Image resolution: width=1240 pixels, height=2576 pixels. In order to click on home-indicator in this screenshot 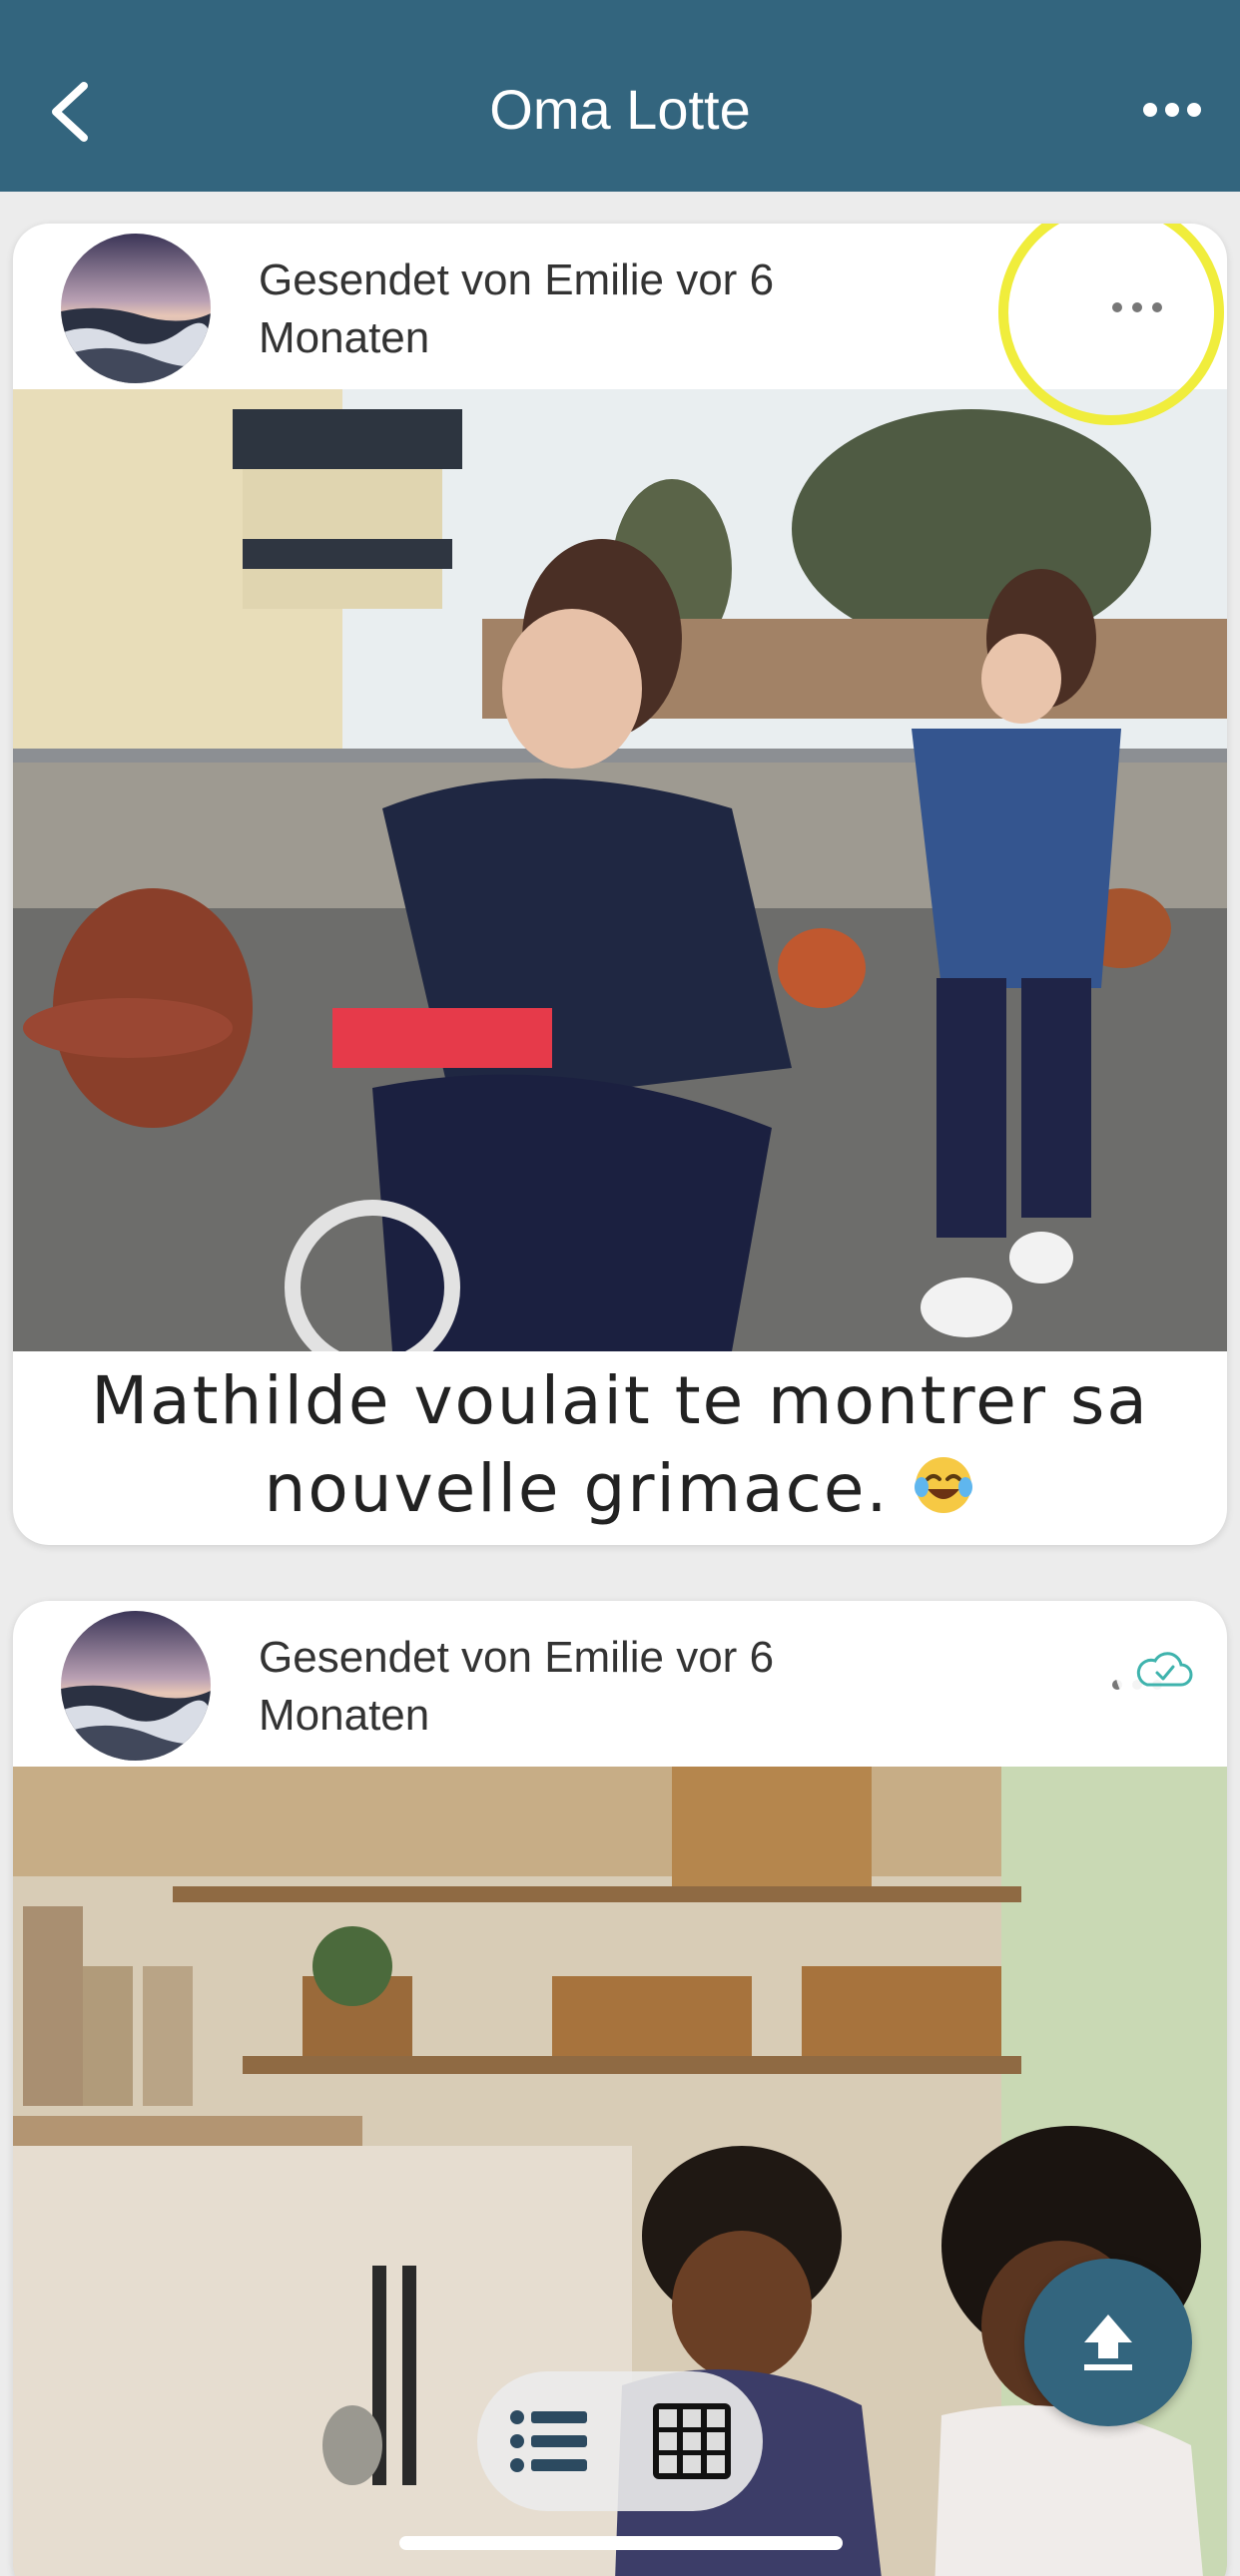, I will do `click(621, 2543)`.